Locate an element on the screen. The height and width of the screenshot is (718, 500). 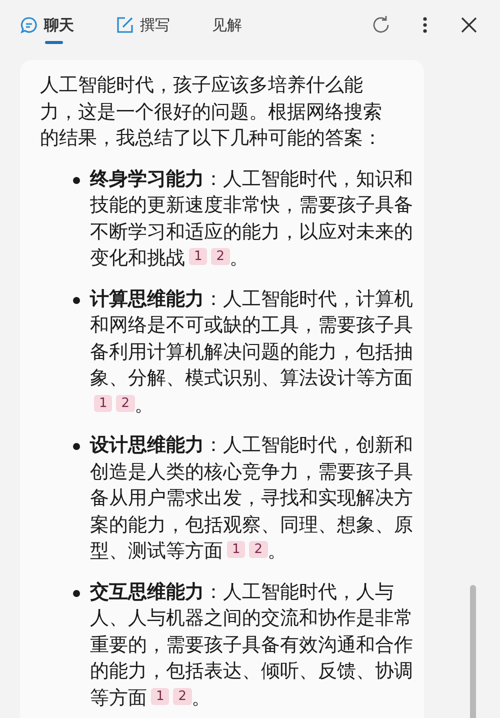
answer-paragraph: 计算思维能力：人工智能时代，计算机和网络是不可或缺的工具，需要孩子具备利用计算机解决问题的能力，包括抽象、分解、模式识别、算法设计等方面 1 2 。 is located at coordinates (252, 352).